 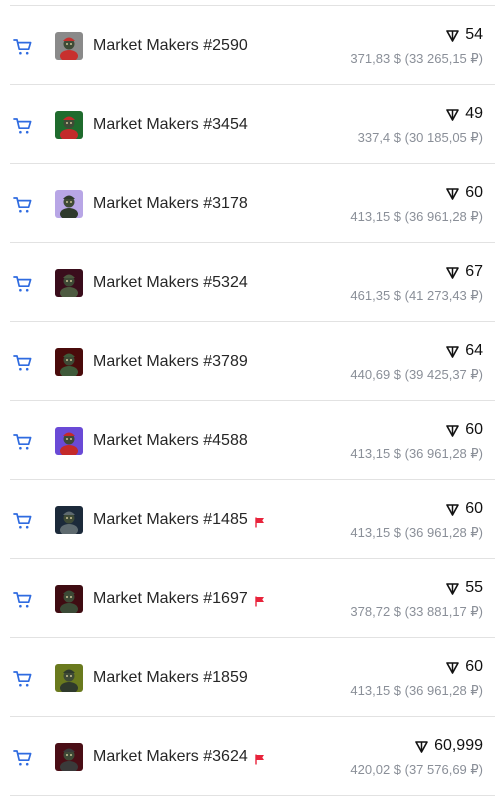 I want to click on item-name: Market Makers #2590, so click(x=170, y=46).